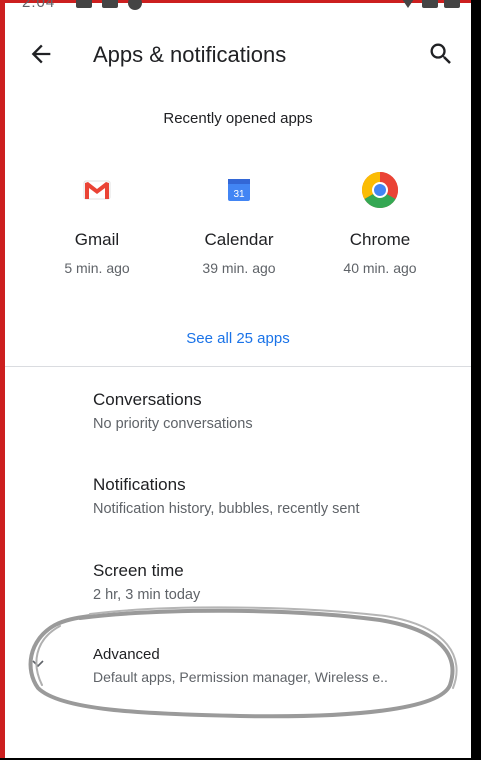 Image resolution: width=481 pixels, height=760 pixels. What do you see at coordinates (138, 570) in the screenshot?
I see `setting-title: Screen time` at bounding box center [138, 570].